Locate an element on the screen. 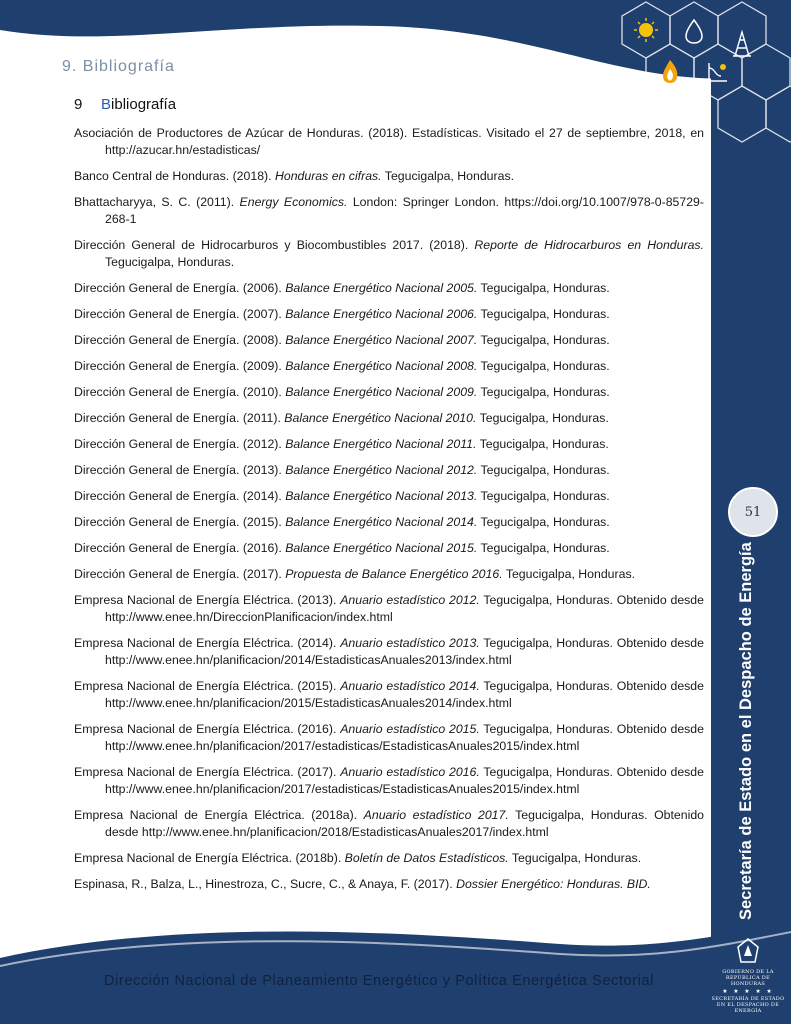  heading-first-letter: B is located at coordinates (106, 104).